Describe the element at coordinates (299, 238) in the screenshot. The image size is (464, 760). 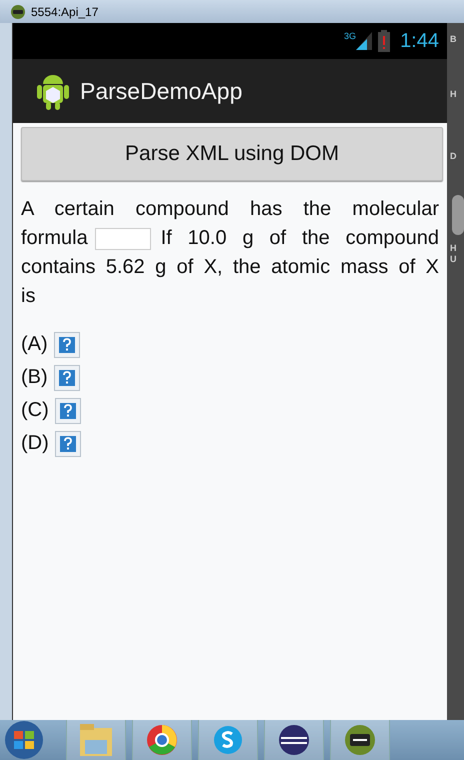
I see `question-text: If 10.0 g of the compound` at that location.